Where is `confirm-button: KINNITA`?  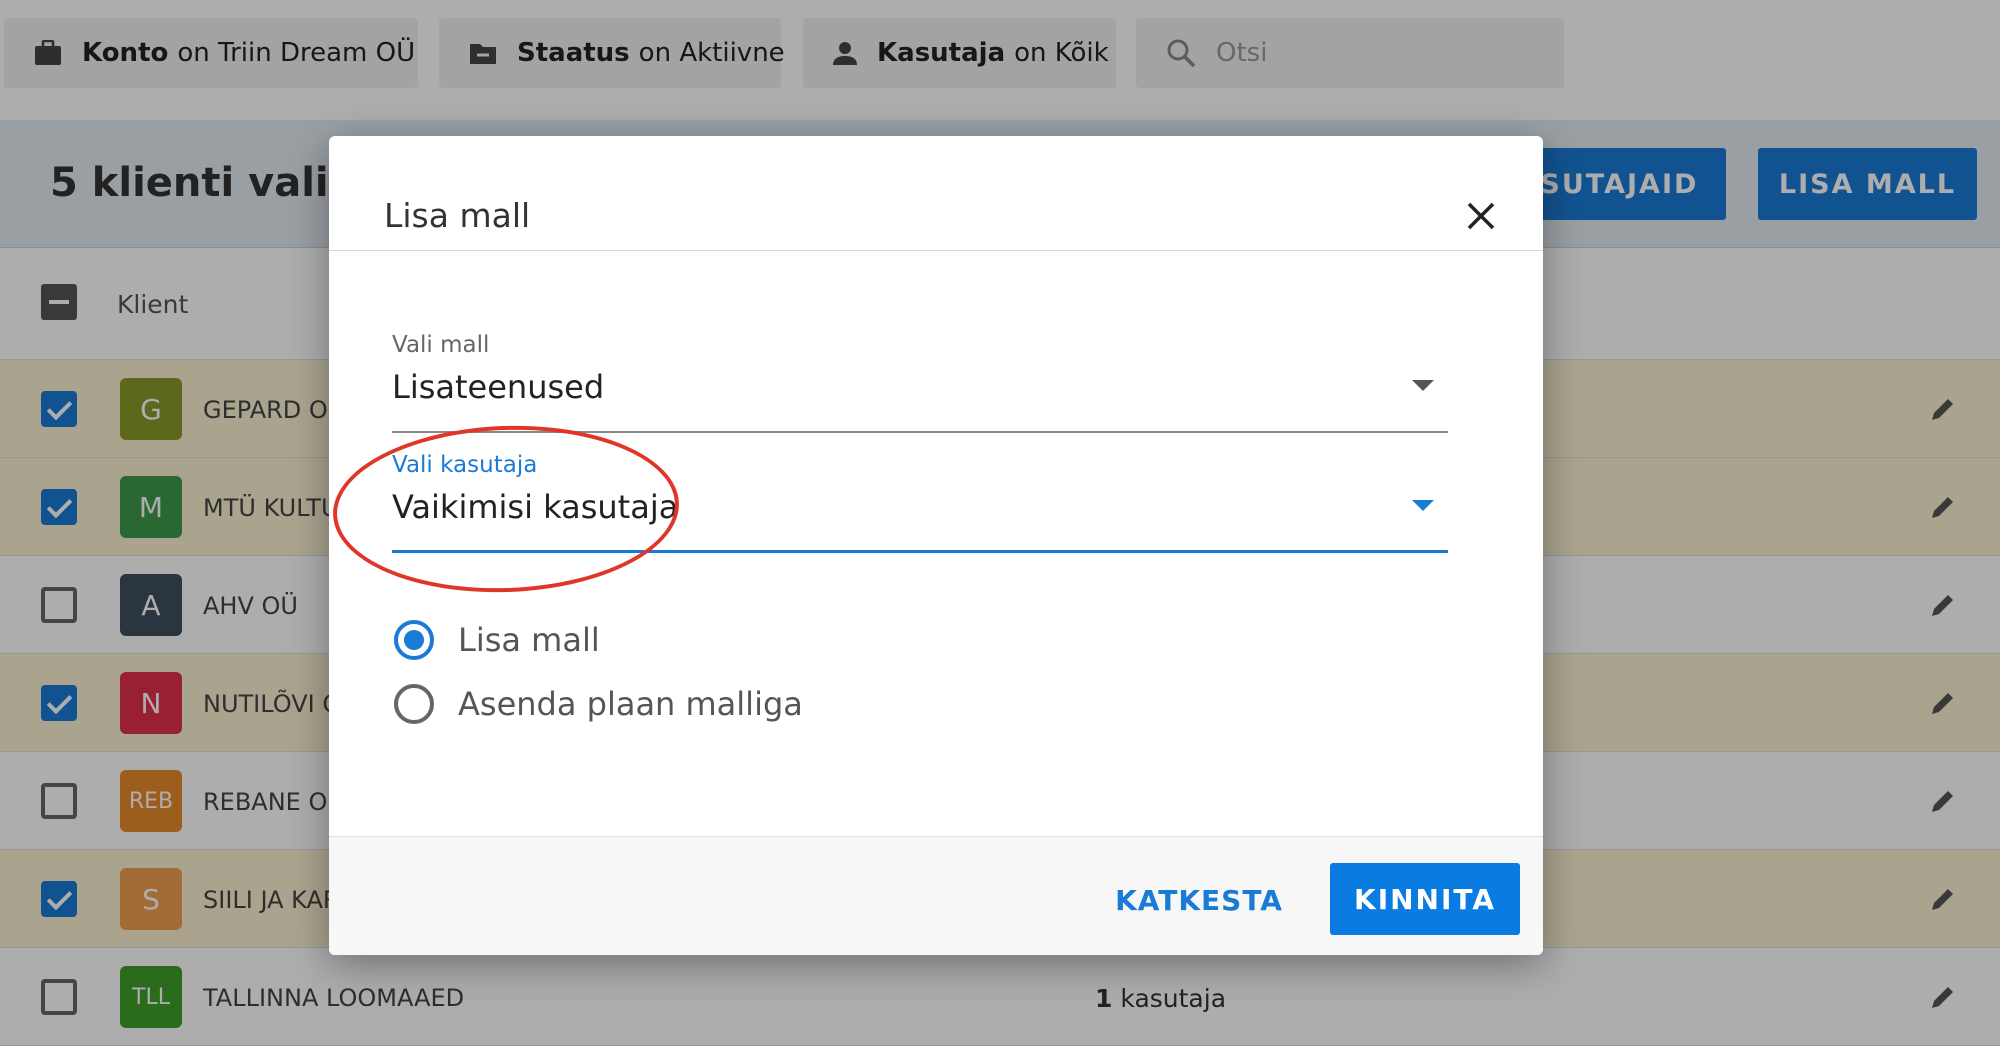 confirm-button: KINNITA is located at coordinates (1425, 899).